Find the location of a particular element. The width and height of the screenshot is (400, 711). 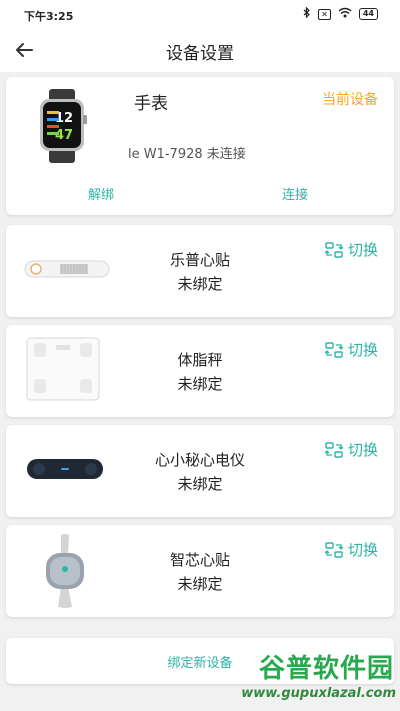

watermark-logo: 谷普软件园 is located at coordinates (326, 669).